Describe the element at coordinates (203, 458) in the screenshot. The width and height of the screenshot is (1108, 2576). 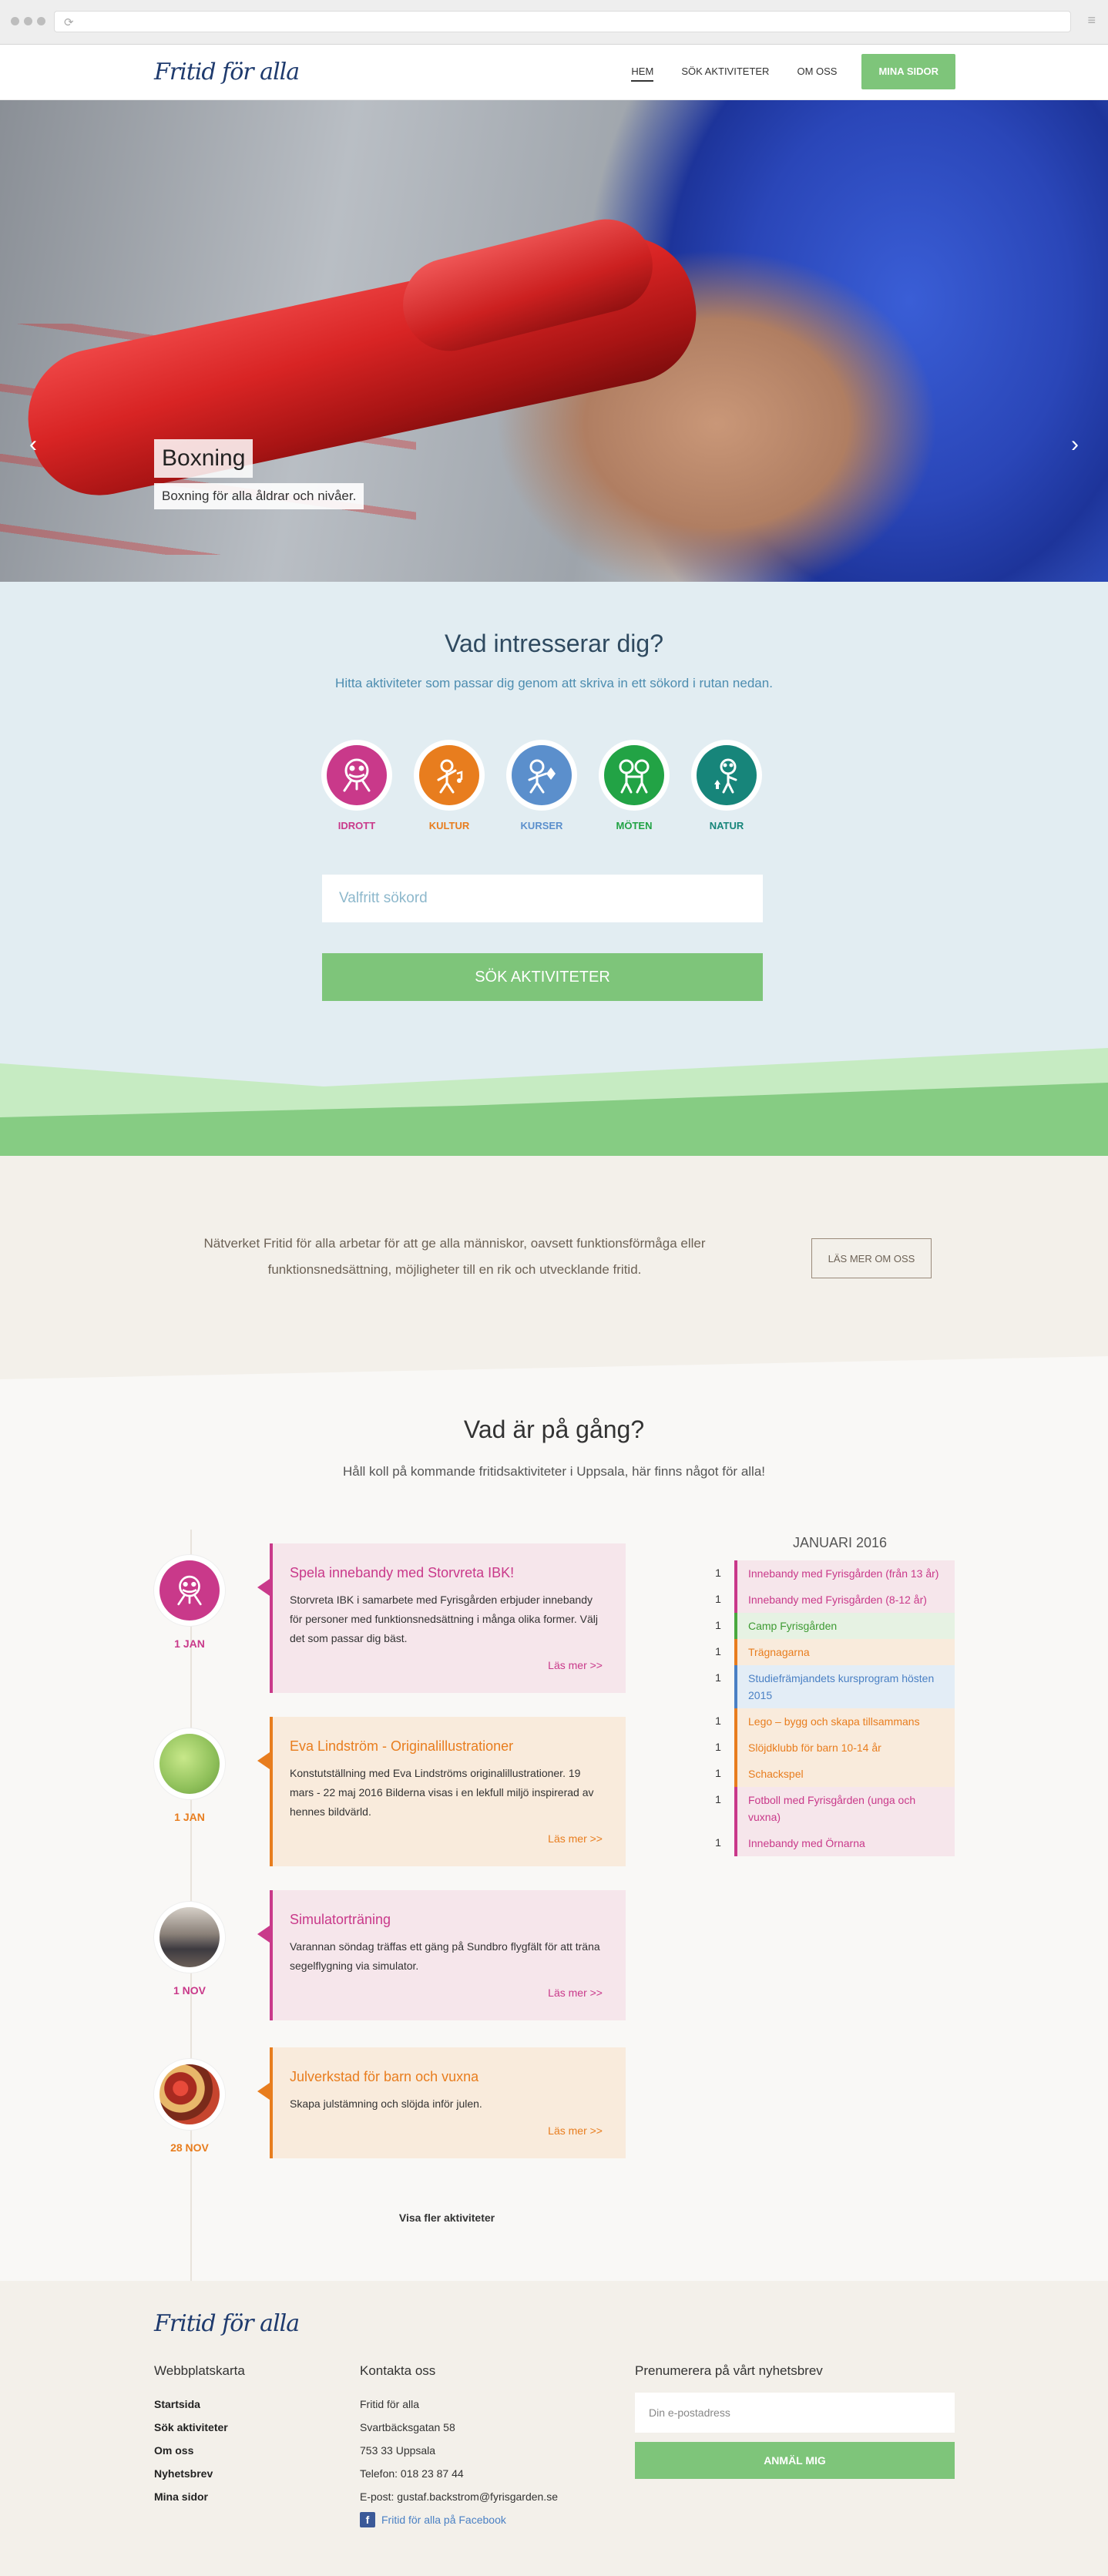
I see `hero-title: Boxning` at that location.